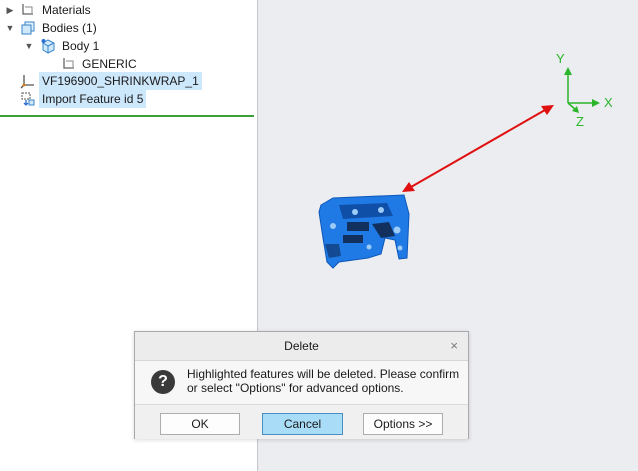 The image size is (638, 471). Describe the element at coordinates (584, 90) in the screenshot. I see `coordinate-system-icon: Y X Z` at that location.